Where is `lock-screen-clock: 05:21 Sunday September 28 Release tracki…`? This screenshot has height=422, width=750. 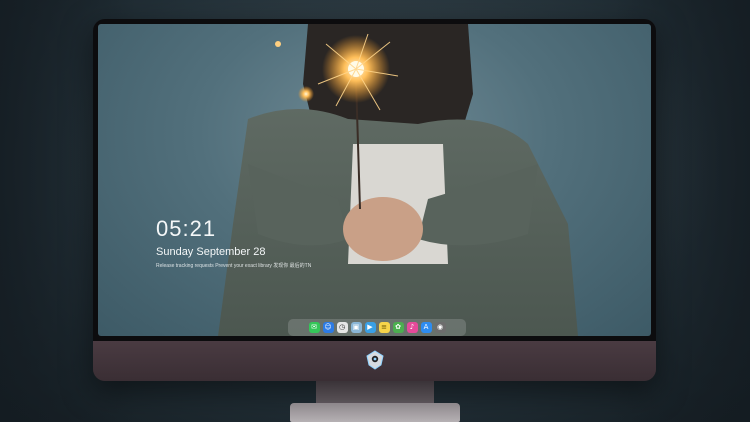
lock-screen-clock: 05:21 Sunday September 28 Release tracki… is located at coordinates (233, 243).